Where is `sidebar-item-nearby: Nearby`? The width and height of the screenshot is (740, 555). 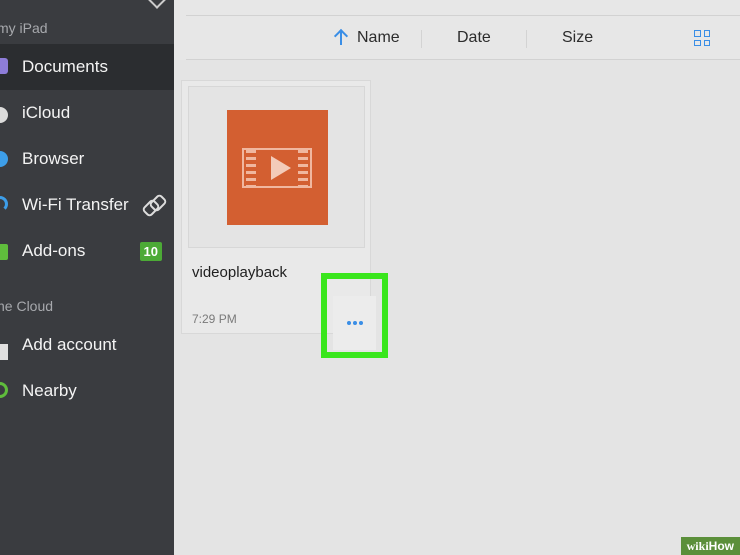
sidebar-item-nearby: Nearby is located at coordinates (87, 391).